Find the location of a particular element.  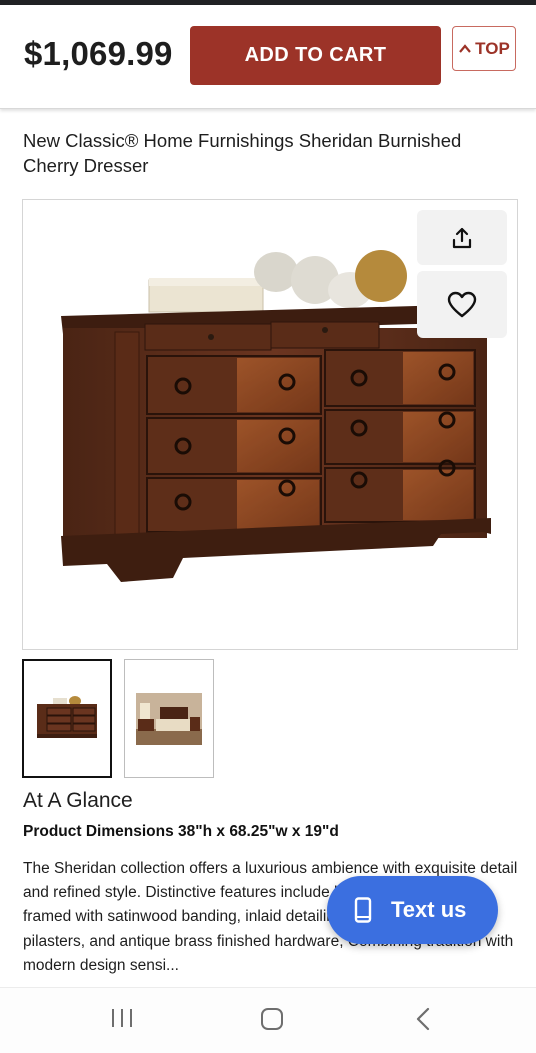

favorite-button is located at coordinates (462, 304).